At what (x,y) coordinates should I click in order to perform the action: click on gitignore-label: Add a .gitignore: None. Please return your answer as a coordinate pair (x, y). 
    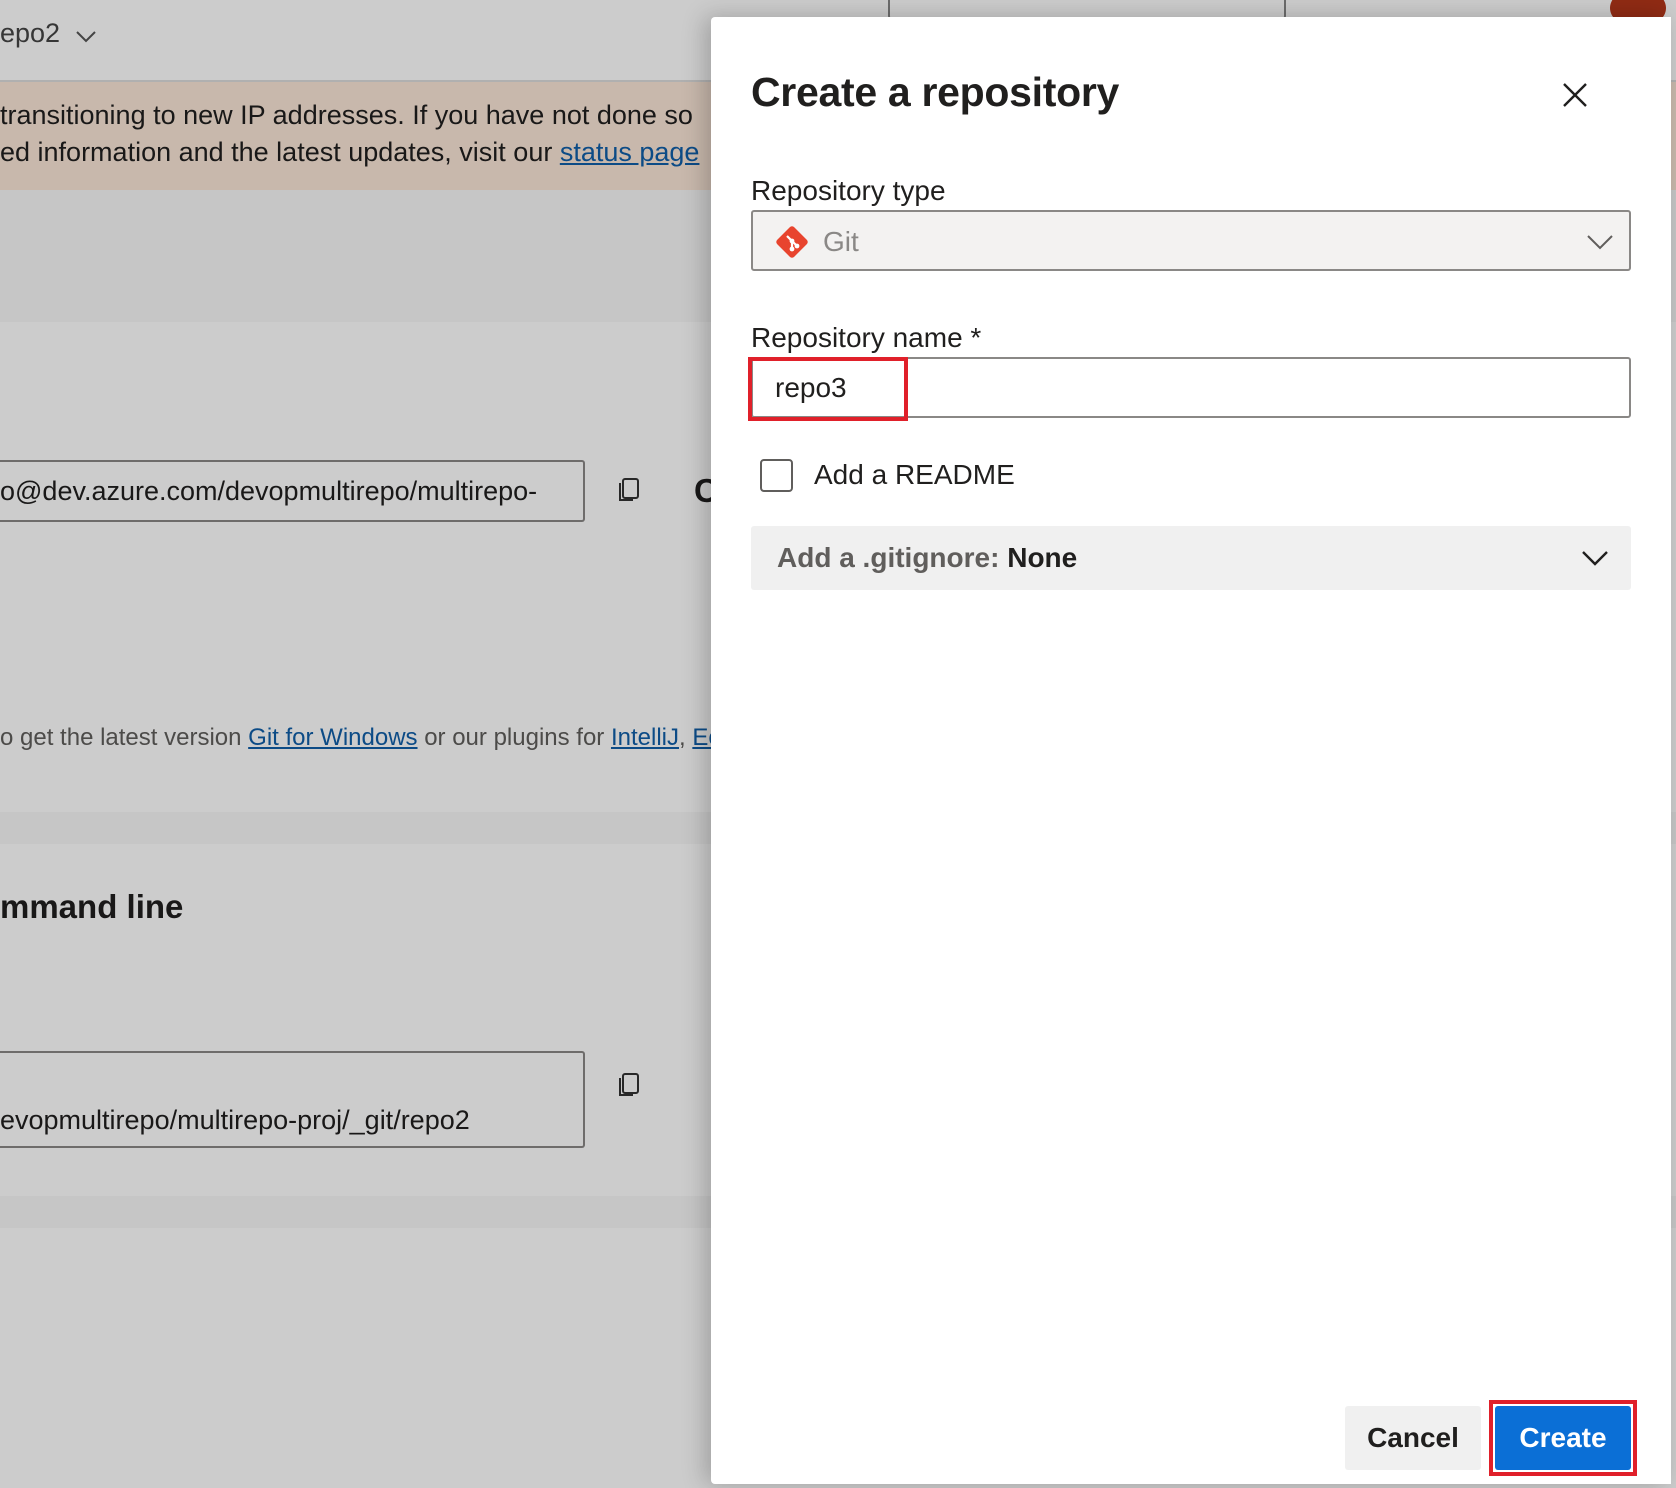
    Looking at the image, I should click on (927, 558).